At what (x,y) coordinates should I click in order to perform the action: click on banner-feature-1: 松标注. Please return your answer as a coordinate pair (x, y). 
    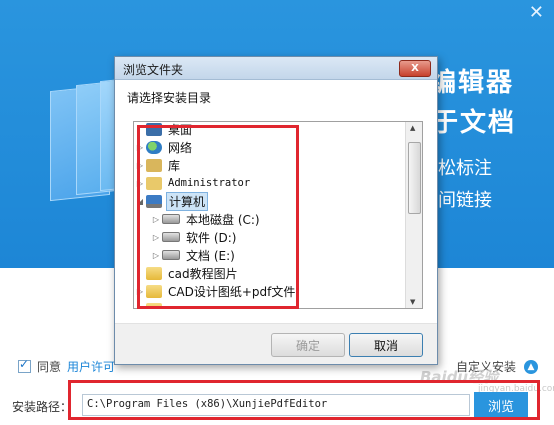
    Looking at the image, I should click on (465, 168).